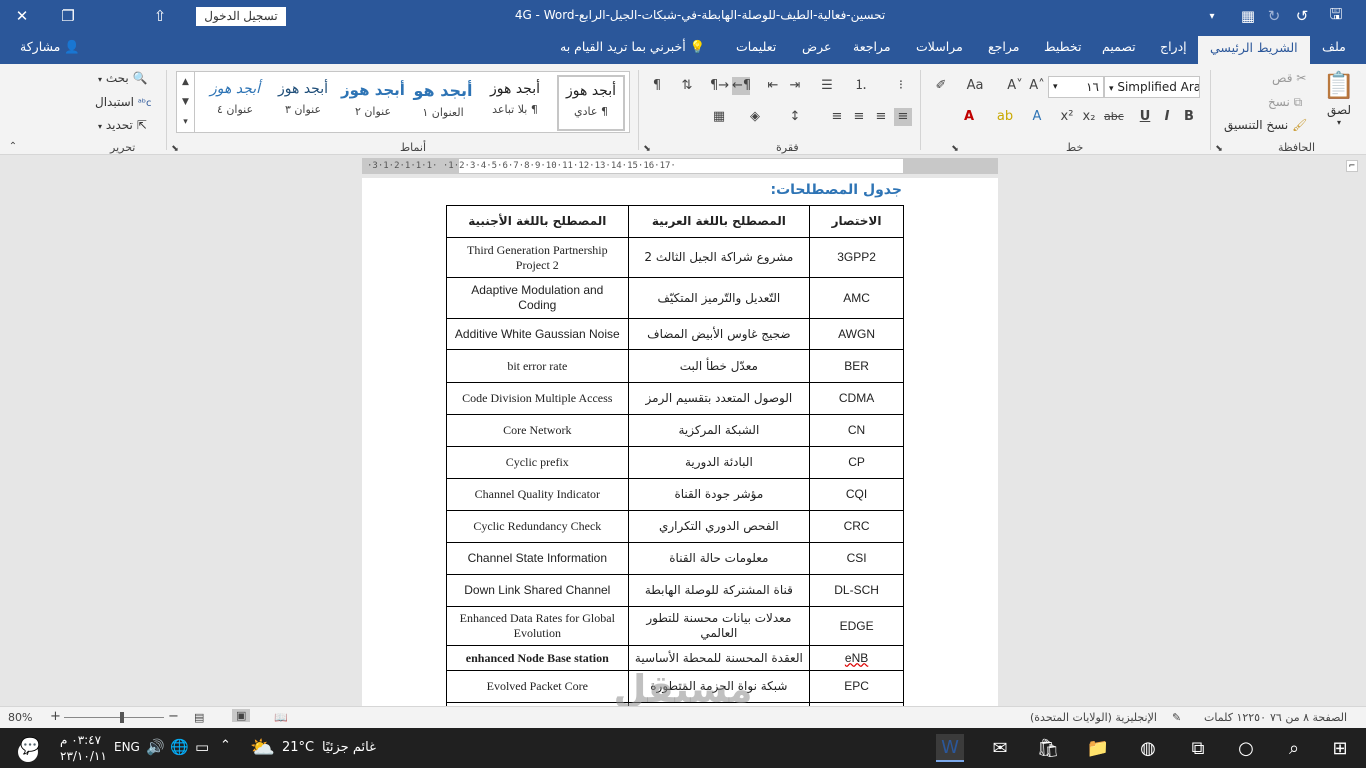  I want to click on tab-help: تعليمات, so click(756, 46).